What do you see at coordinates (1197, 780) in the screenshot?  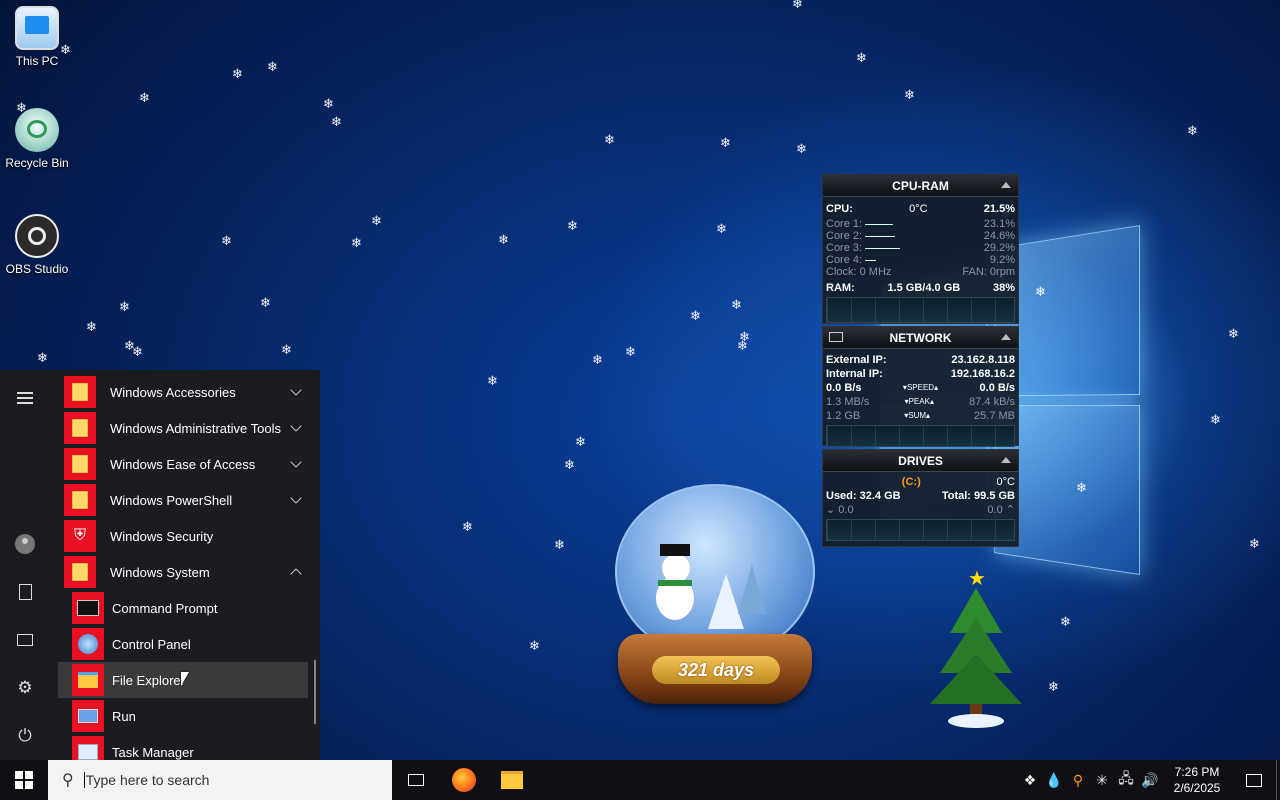 I see `taskbar-clock: 7:26 PM 2/6/2025` at bounding box center [1197, 780].